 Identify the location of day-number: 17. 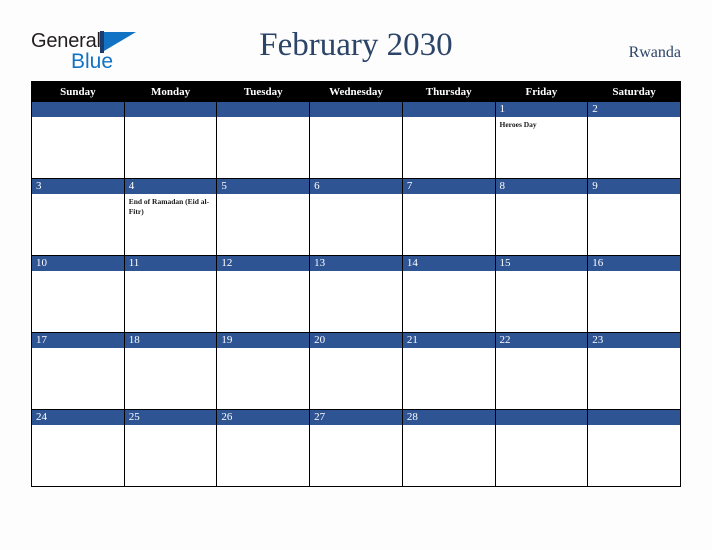
(78, 340).